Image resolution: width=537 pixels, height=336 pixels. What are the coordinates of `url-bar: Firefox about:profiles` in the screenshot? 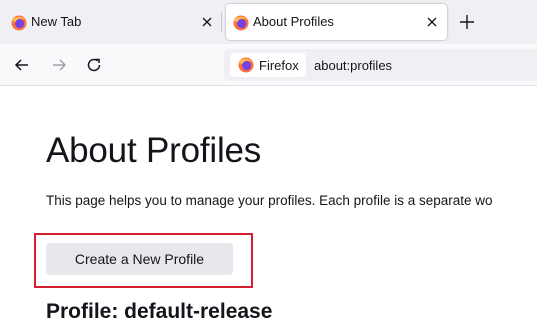 It's located at (380, 65).